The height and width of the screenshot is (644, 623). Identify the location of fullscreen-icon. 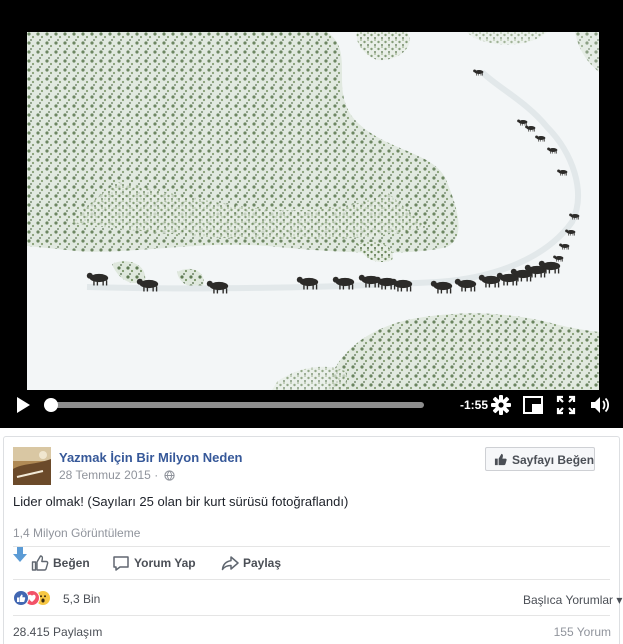
(566, 405).